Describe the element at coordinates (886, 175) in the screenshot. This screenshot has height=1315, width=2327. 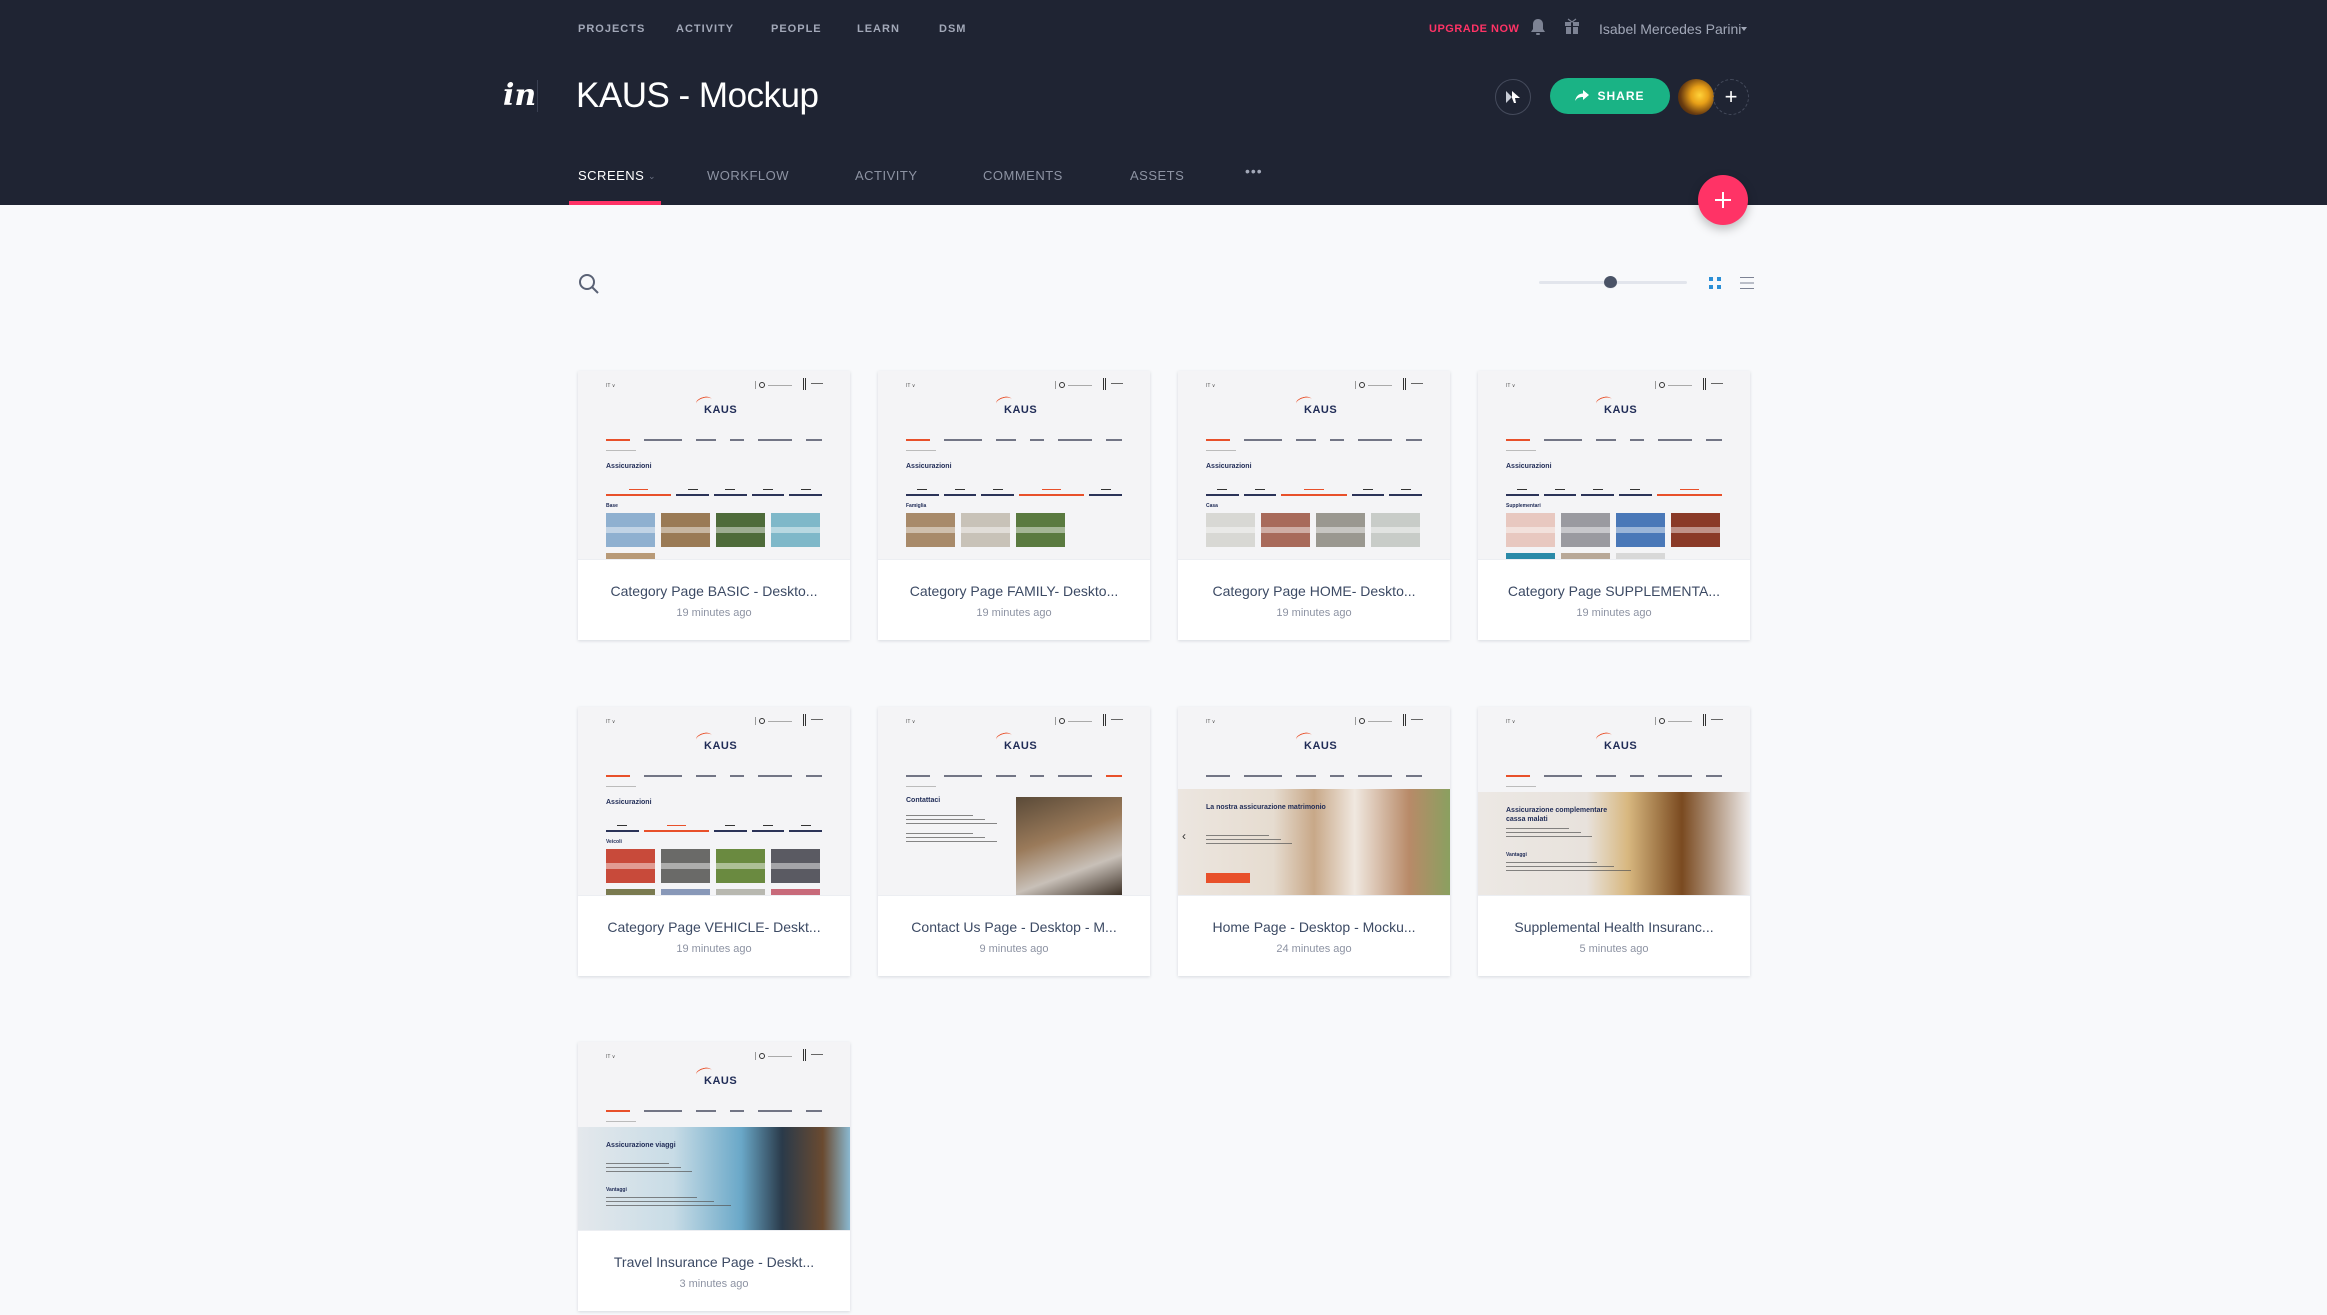
I see `tab-activity: ACTIVITY` at that location.